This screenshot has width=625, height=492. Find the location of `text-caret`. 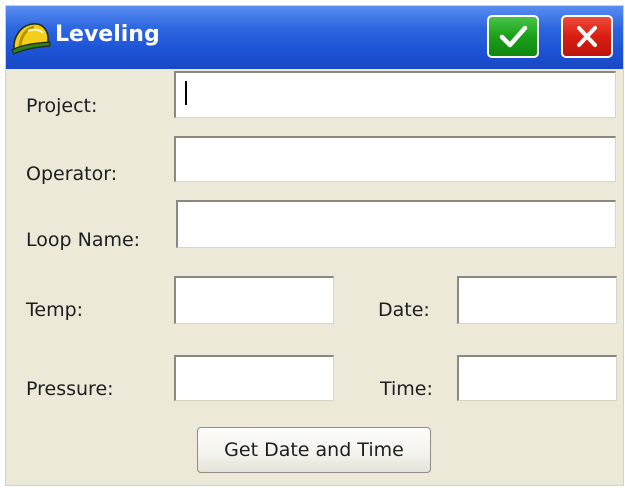

text-caret is located at coordinates (186, 93).